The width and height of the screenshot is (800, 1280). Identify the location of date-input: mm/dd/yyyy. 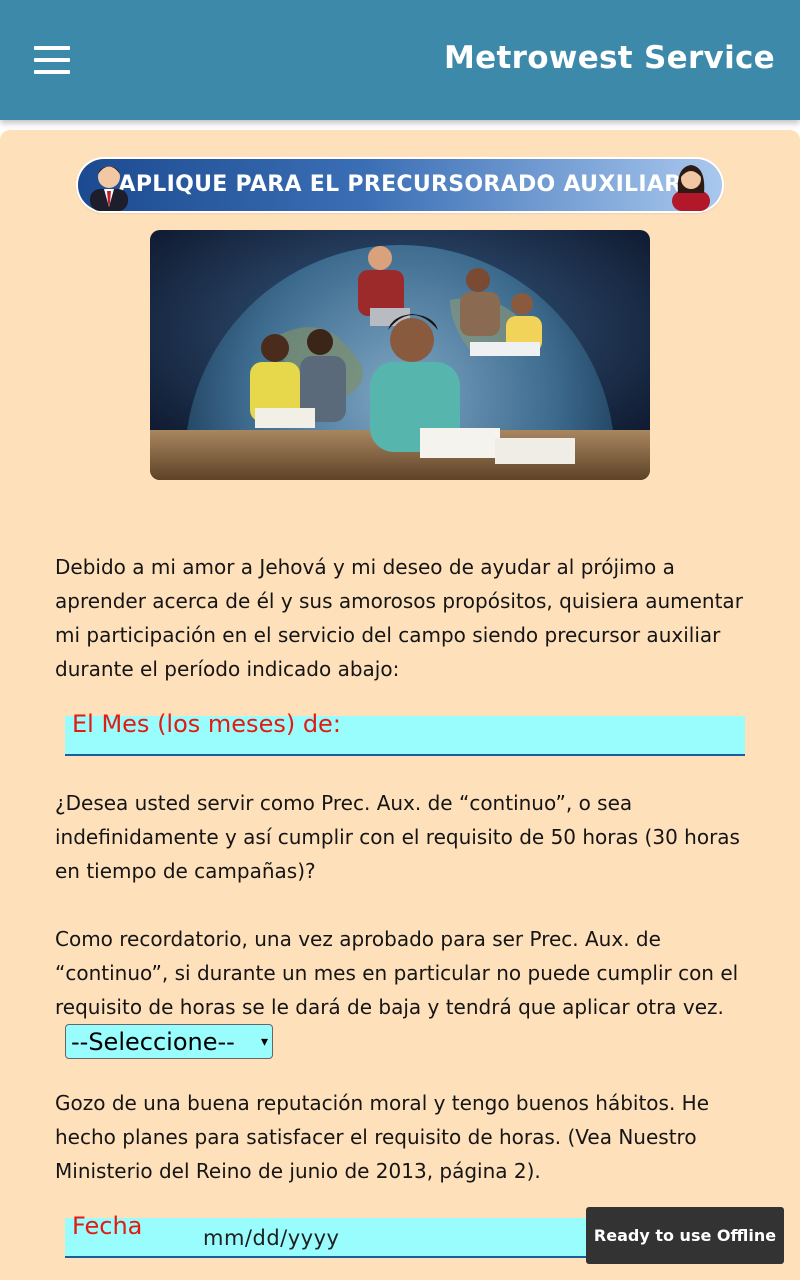
(271, 1238).